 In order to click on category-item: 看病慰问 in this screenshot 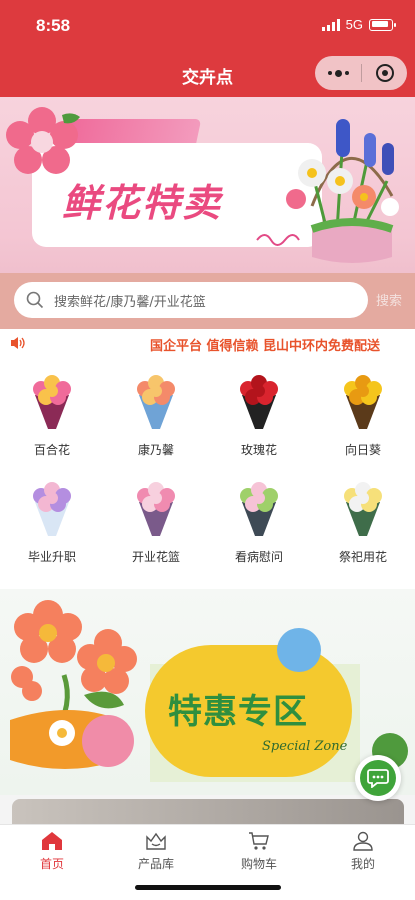, I will do `click(259, 526)`.